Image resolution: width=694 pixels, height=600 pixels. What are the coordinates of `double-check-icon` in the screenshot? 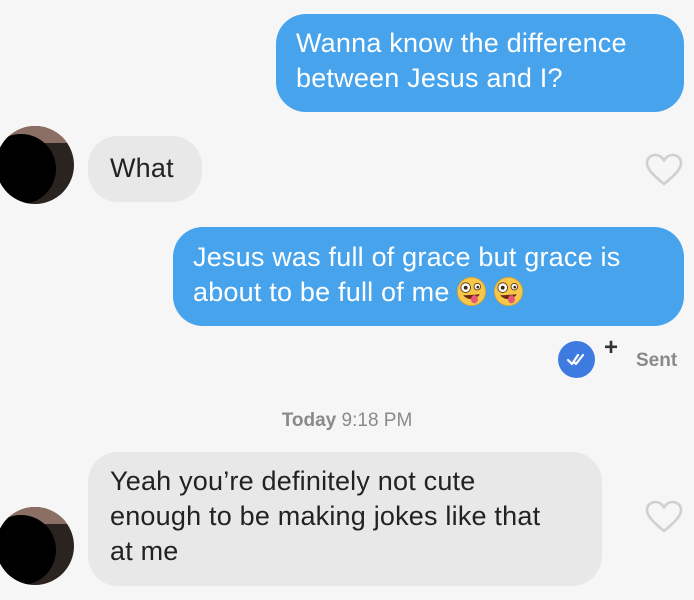 It's located at (575, 359).